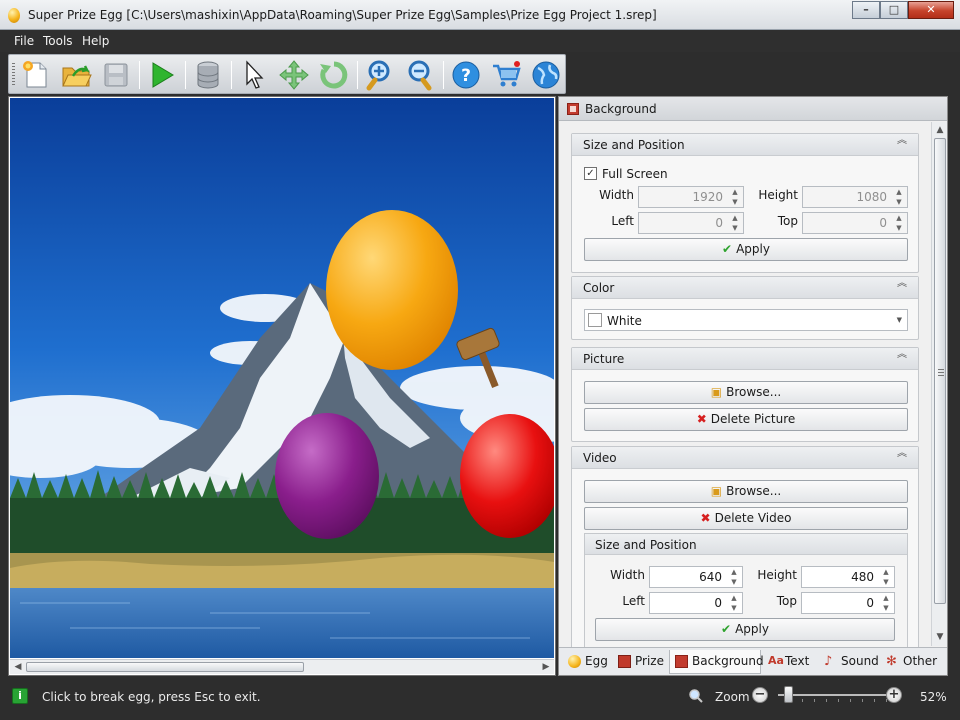 This screenshot has width=960, height=720. What do you see at coordinates (208, 75) in the screenshot?
I see `database-button` at bounding box center [208, 75].